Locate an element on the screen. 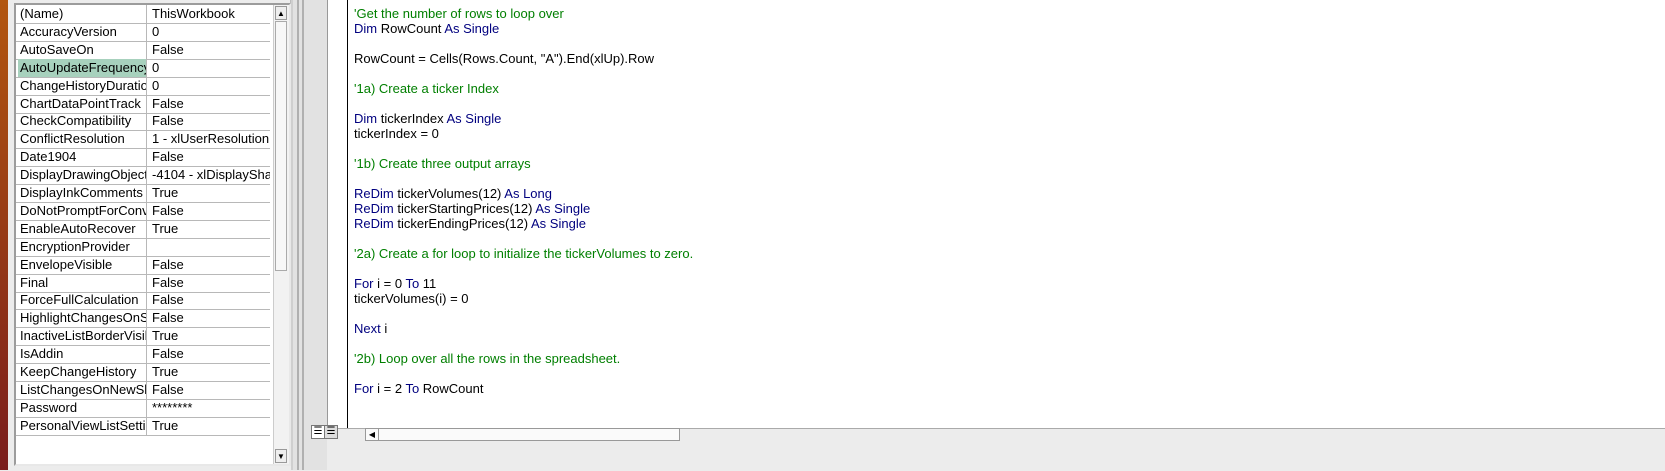 The image size is (1665, 471). property-name: EnvelopeVisible is located at coordinates (82, 264).